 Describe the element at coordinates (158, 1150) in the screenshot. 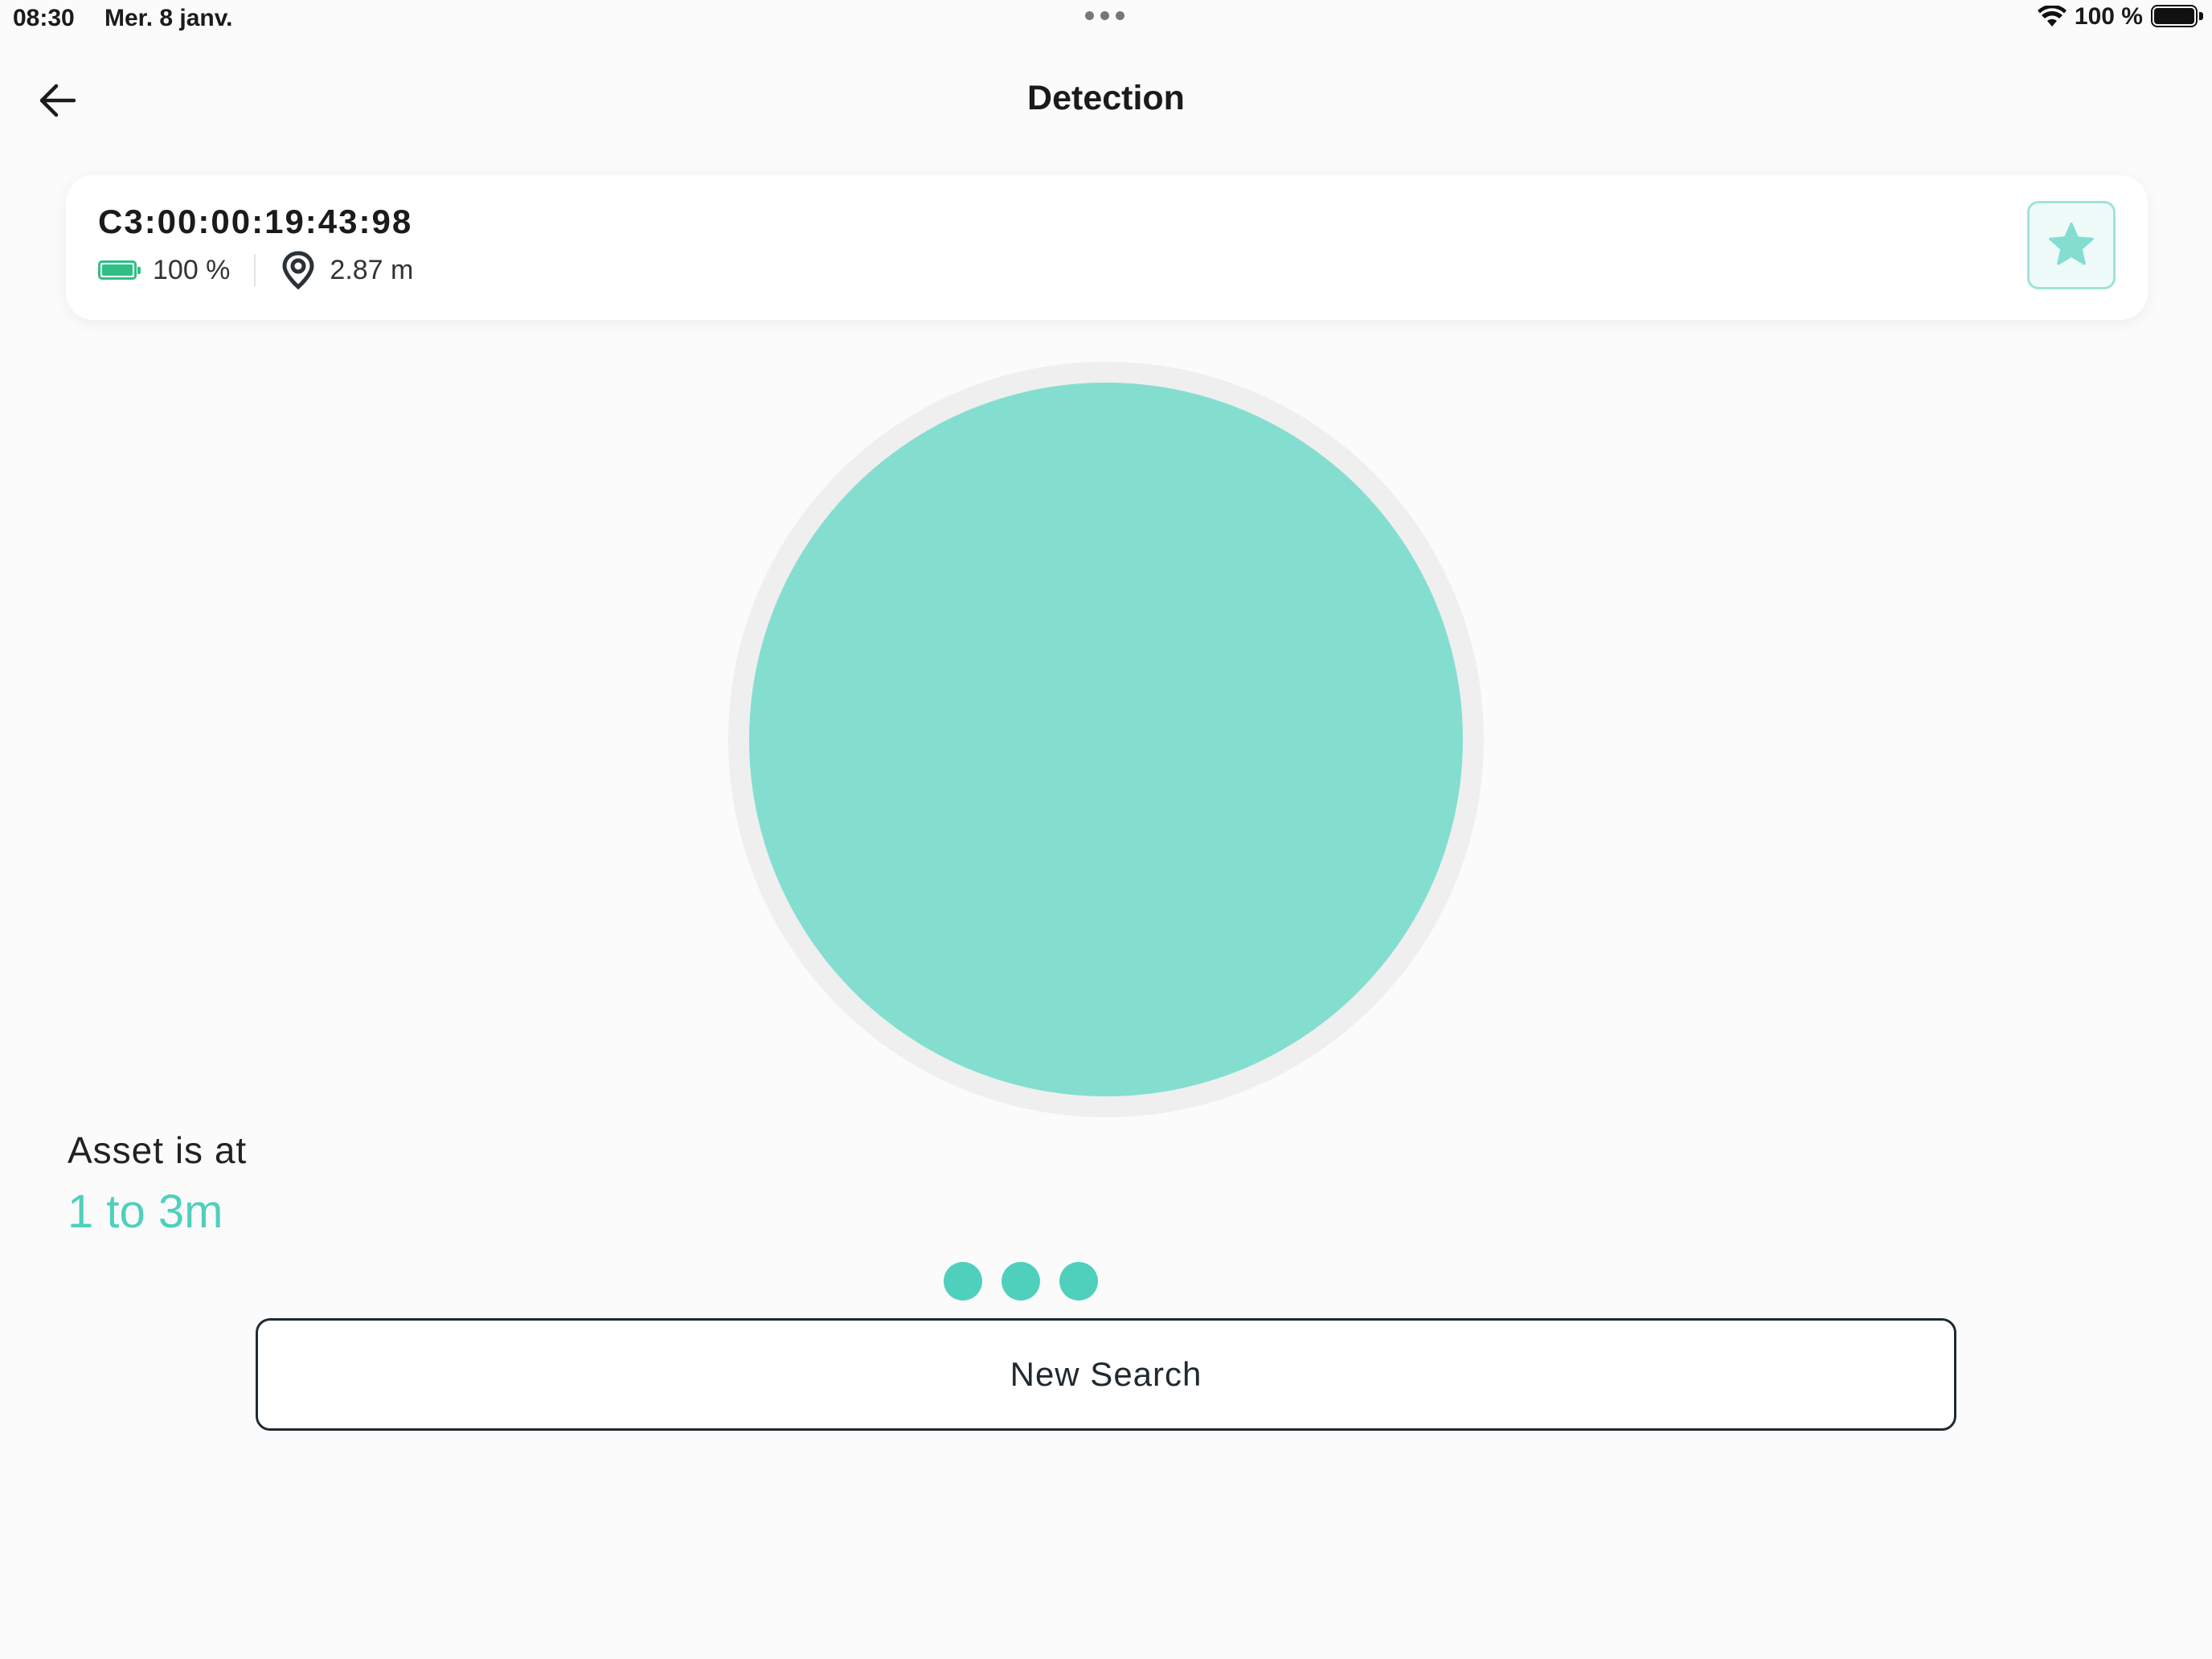

I see `asset-label: Asset is at` at that location.